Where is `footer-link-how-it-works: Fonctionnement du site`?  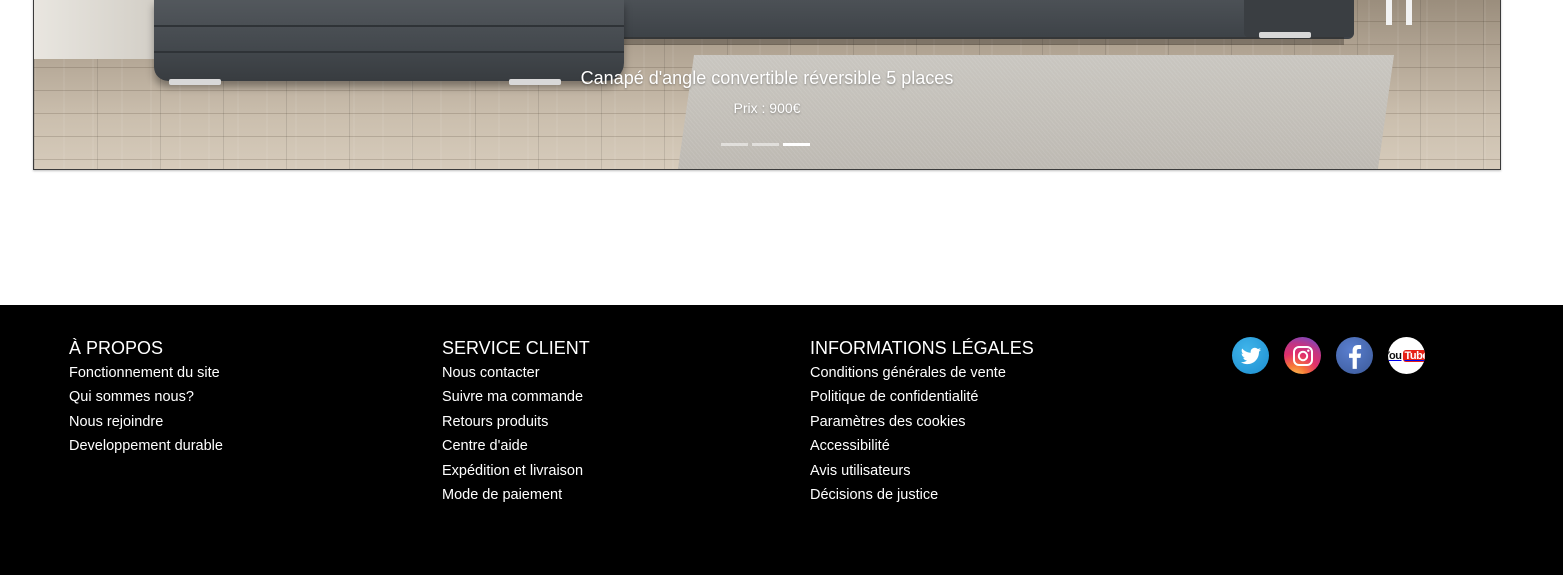
footer-link-how-it-works: Fonctionnement du site is located at coordinates (144, 373).